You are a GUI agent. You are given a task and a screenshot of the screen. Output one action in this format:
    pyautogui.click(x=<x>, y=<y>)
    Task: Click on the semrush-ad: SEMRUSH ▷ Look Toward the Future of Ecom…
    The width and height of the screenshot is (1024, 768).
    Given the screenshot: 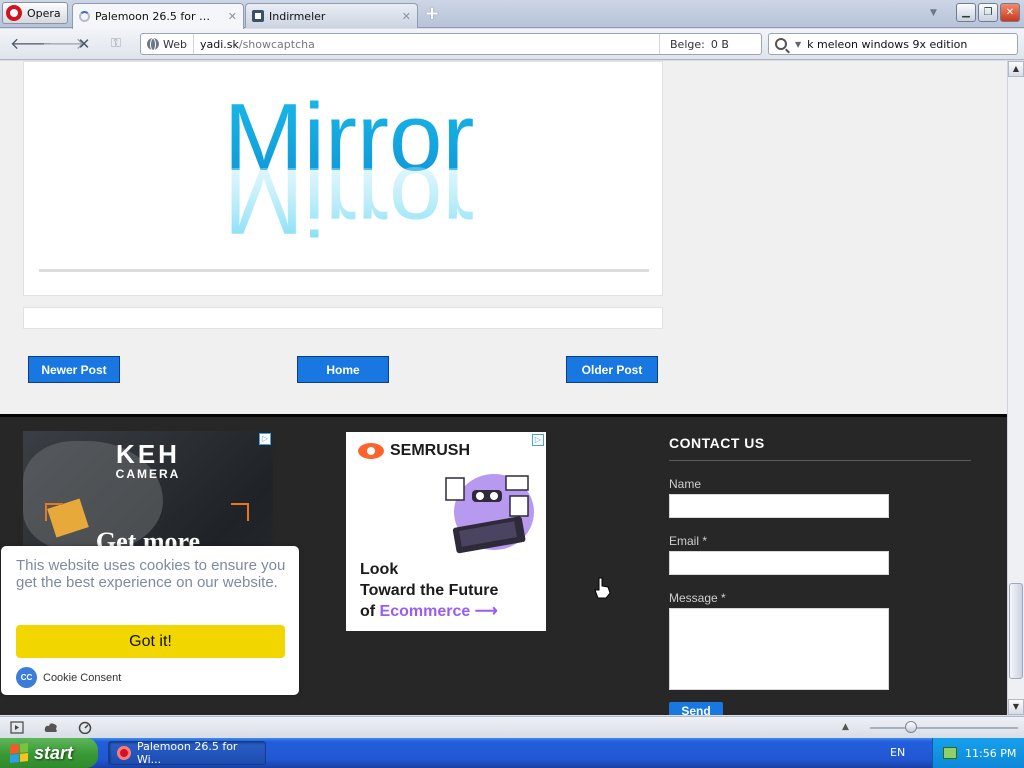 What is the action you would take?
    pyautogui.click(x=446, y=531)
    